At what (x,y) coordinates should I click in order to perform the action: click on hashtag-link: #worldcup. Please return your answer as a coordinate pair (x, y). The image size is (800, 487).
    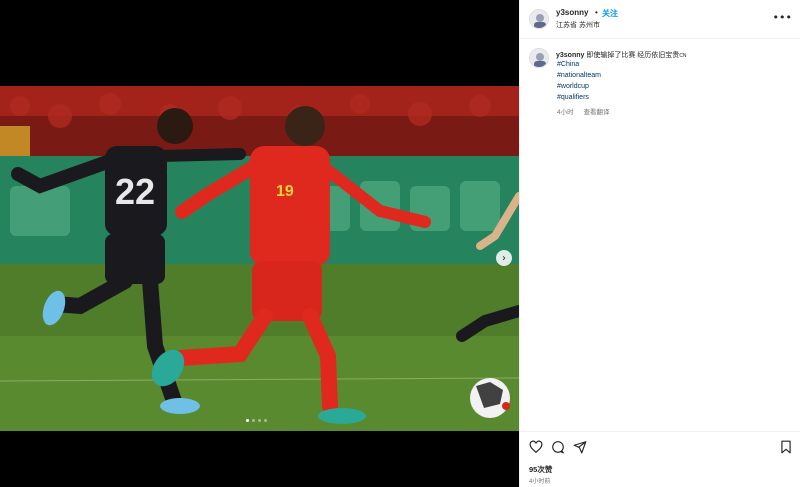
    Looking at the image, I should click on (573, 86).